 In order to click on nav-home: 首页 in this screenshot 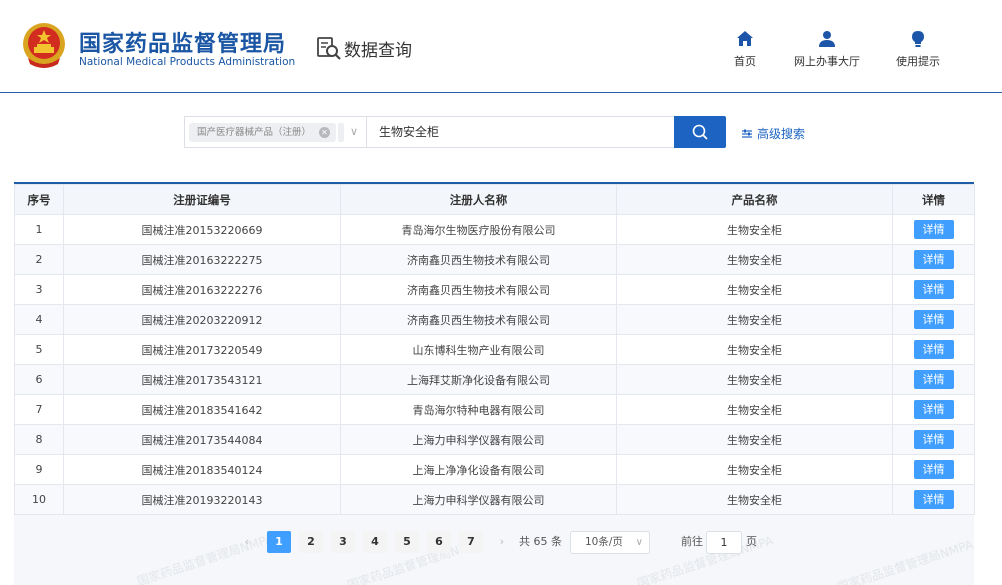, I will do `click(745, 49)`.